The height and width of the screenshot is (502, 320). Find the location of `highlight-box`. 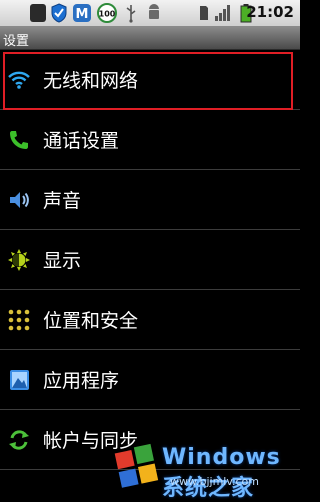

highlight-box is located at coordinates (148, 81).